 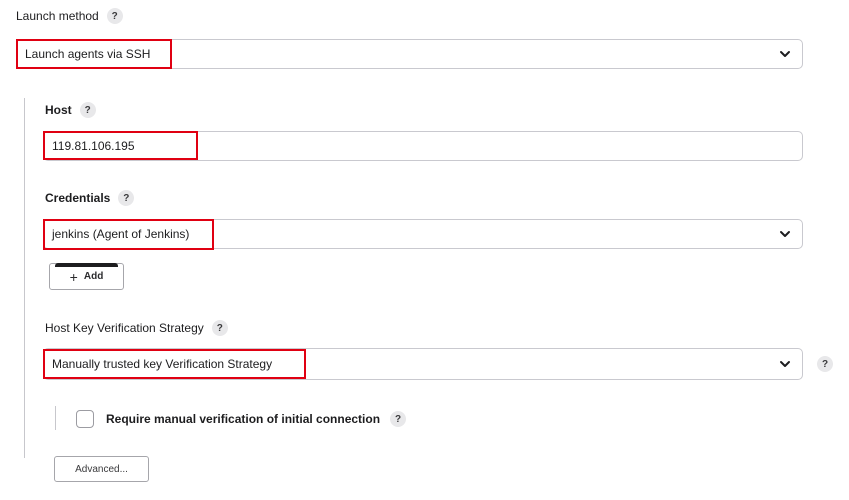 I want to click on credentials-label-row: Credentials ?, so click(x=90, y=198).